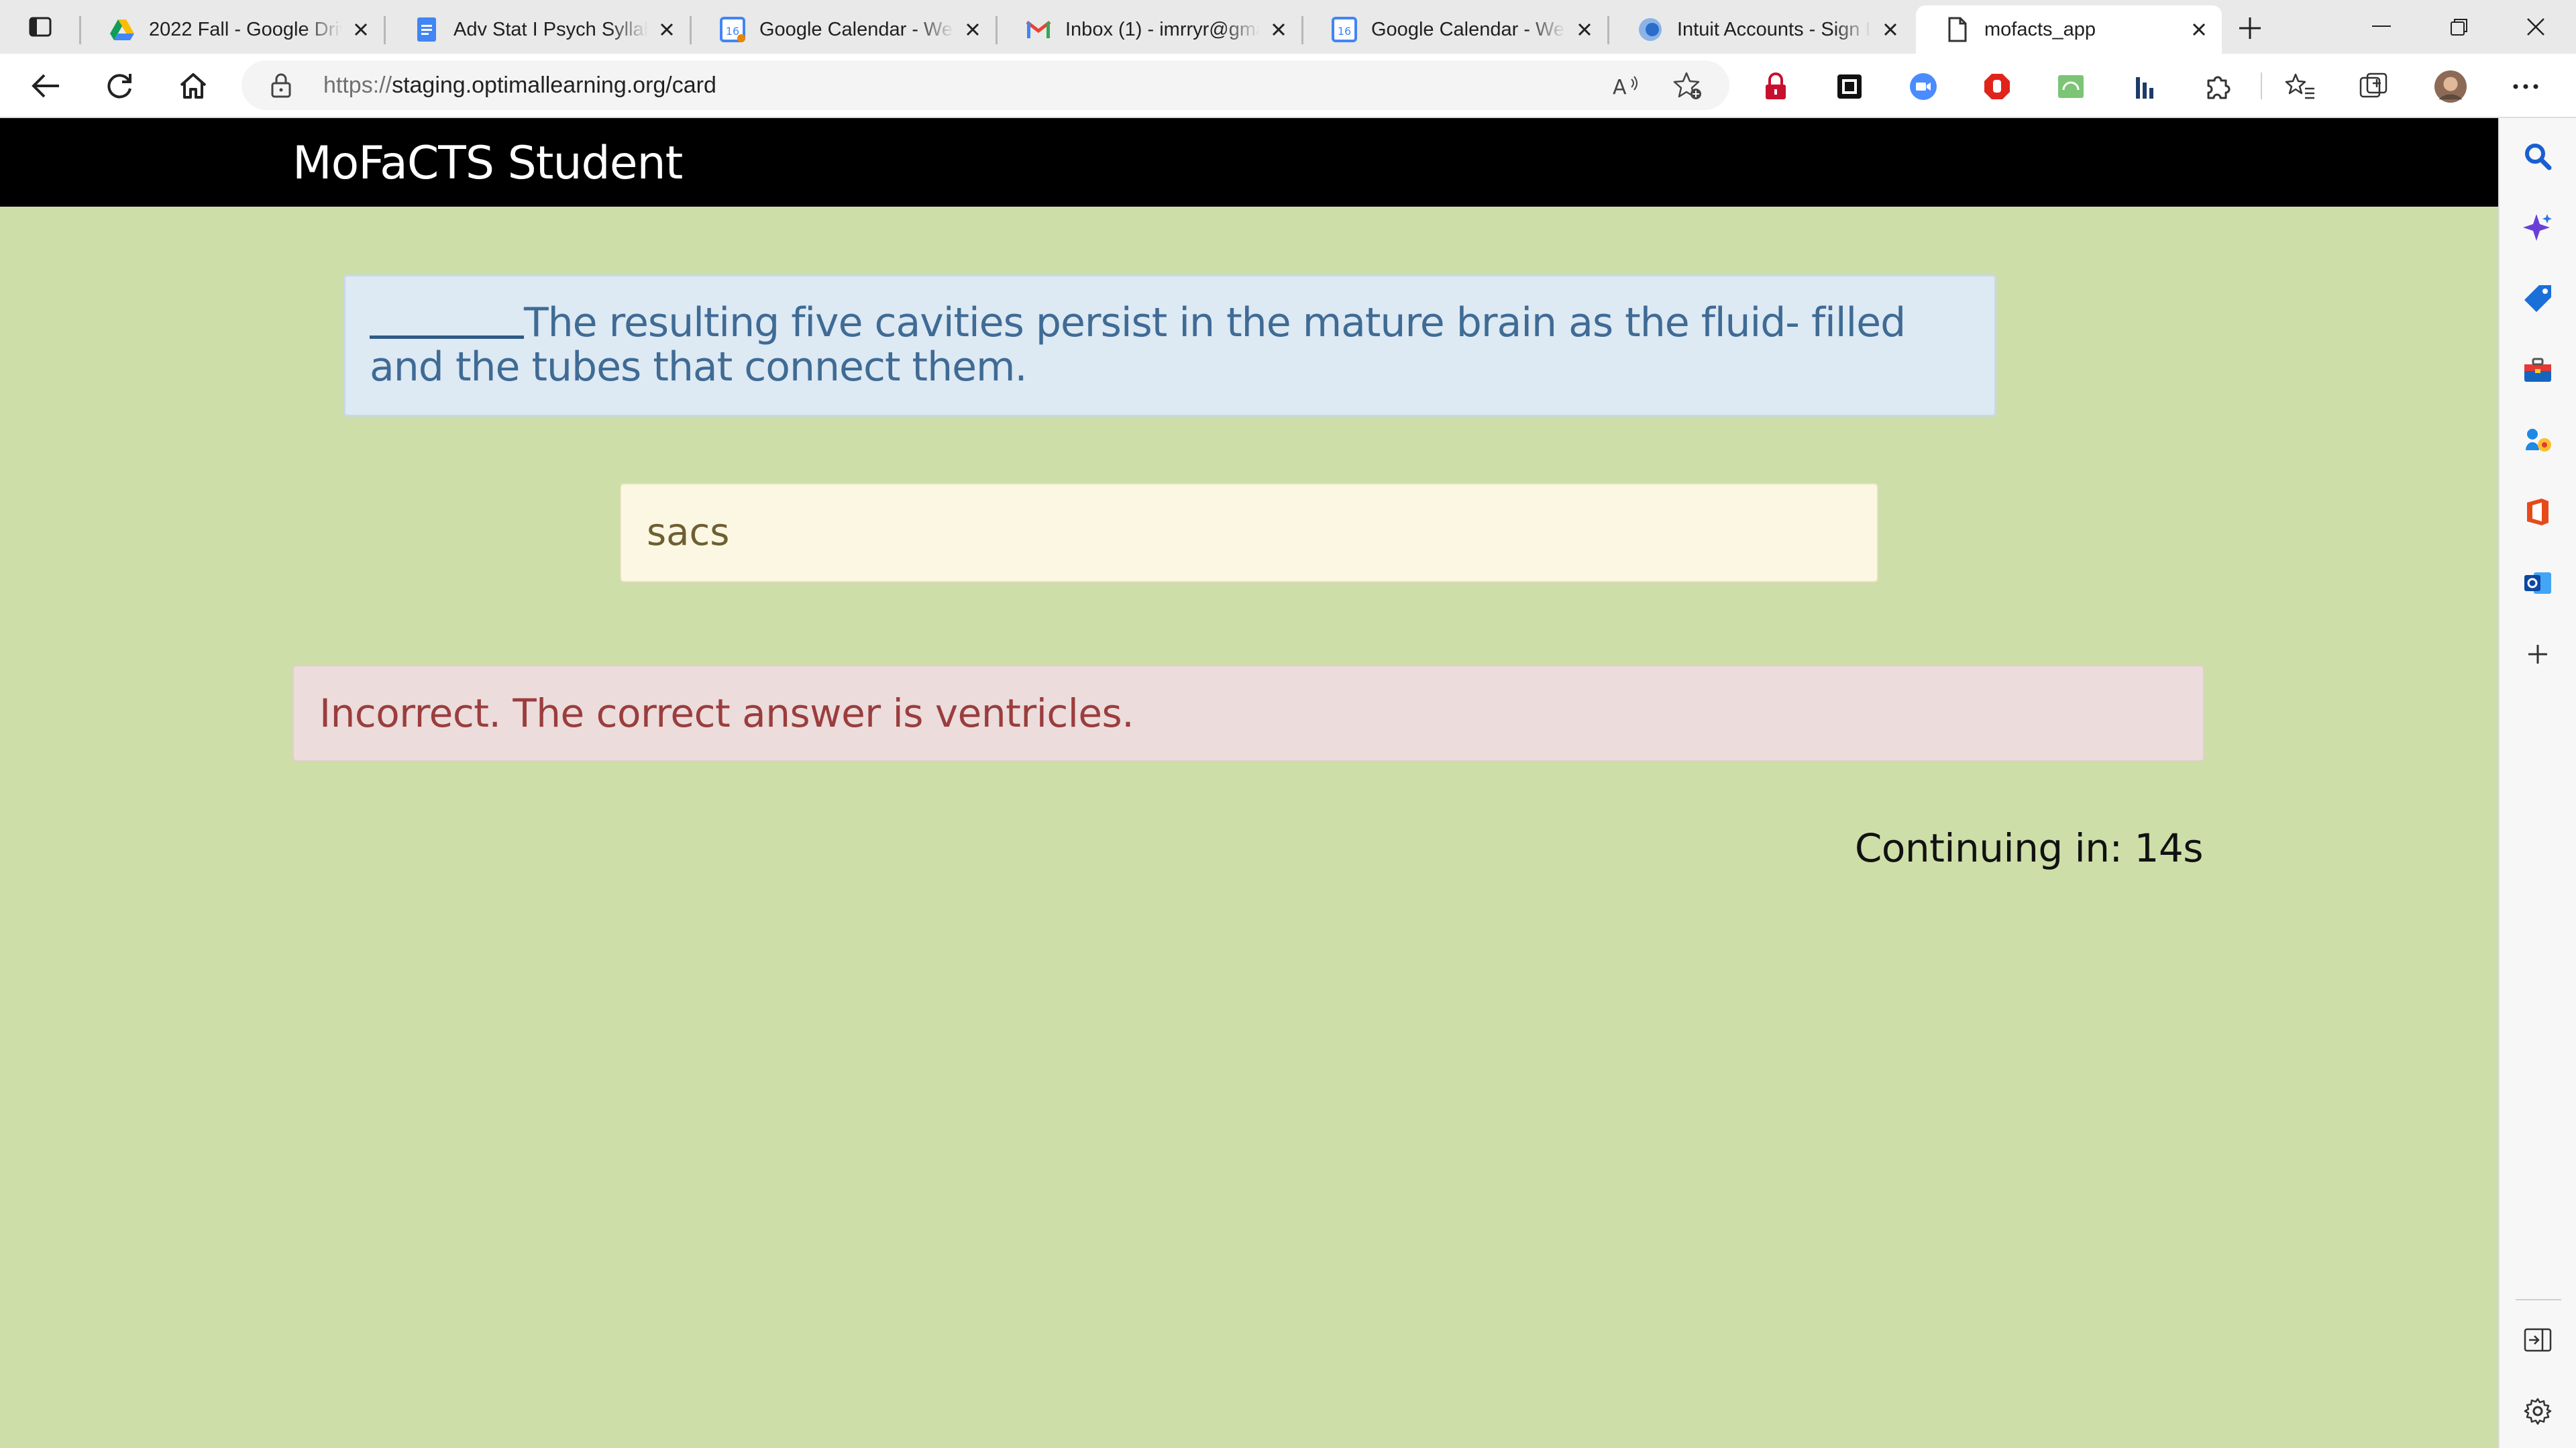  I want to click on game-pieces-icon, so click(2538, 441).